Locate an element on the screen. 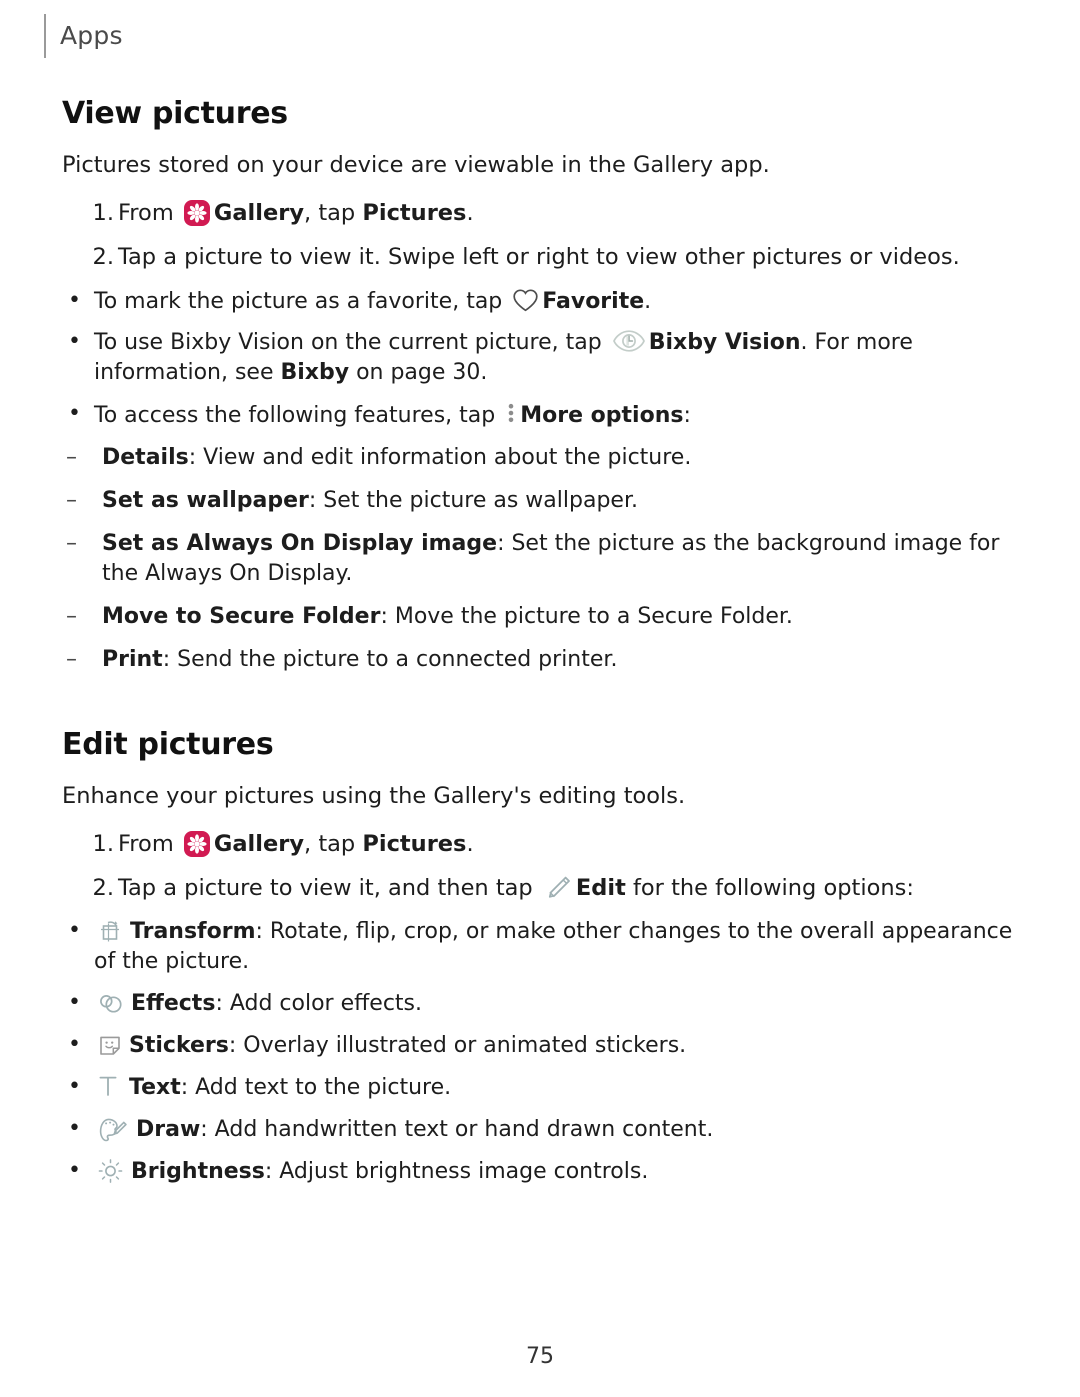  draw-icon is located at coordinates (112, 1129).